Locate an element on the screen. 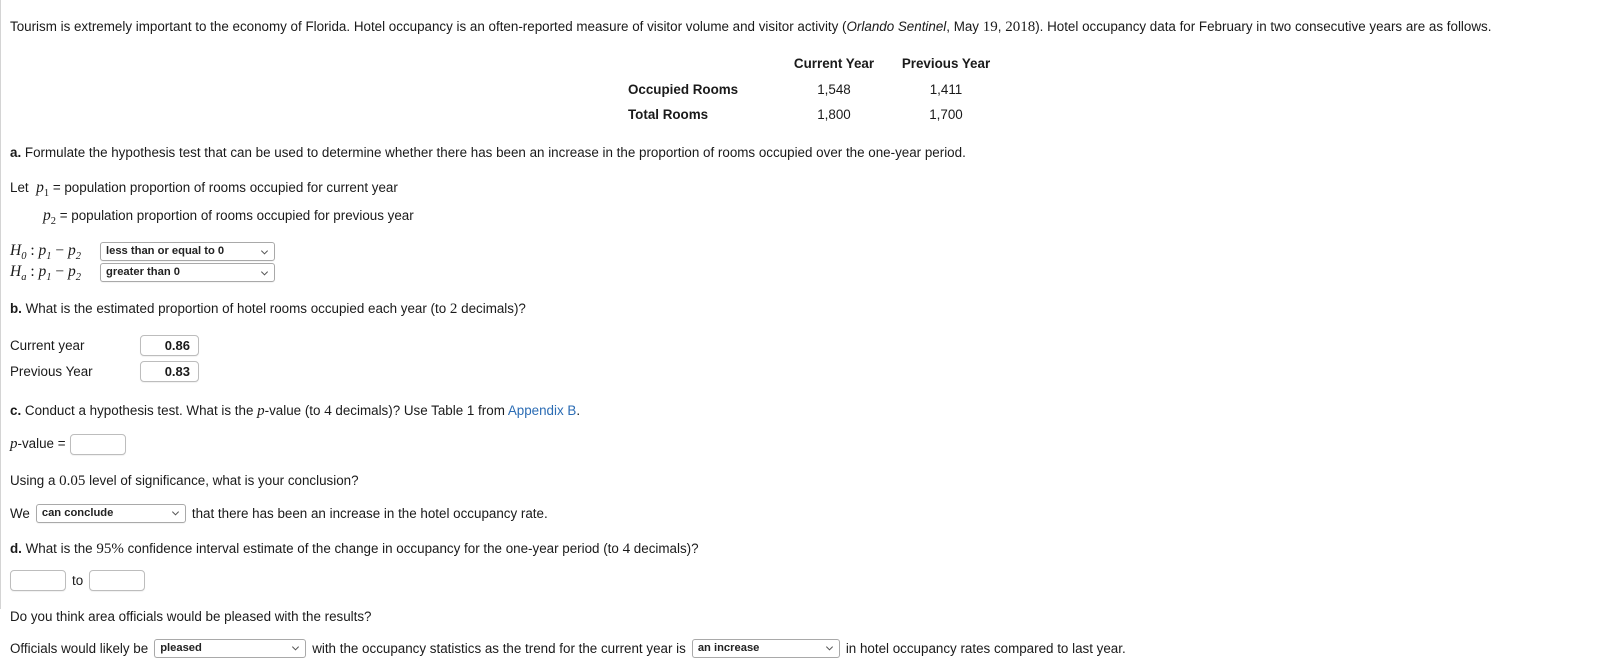  column-header-current-year: Current Year is located at coordinates (834, 64).